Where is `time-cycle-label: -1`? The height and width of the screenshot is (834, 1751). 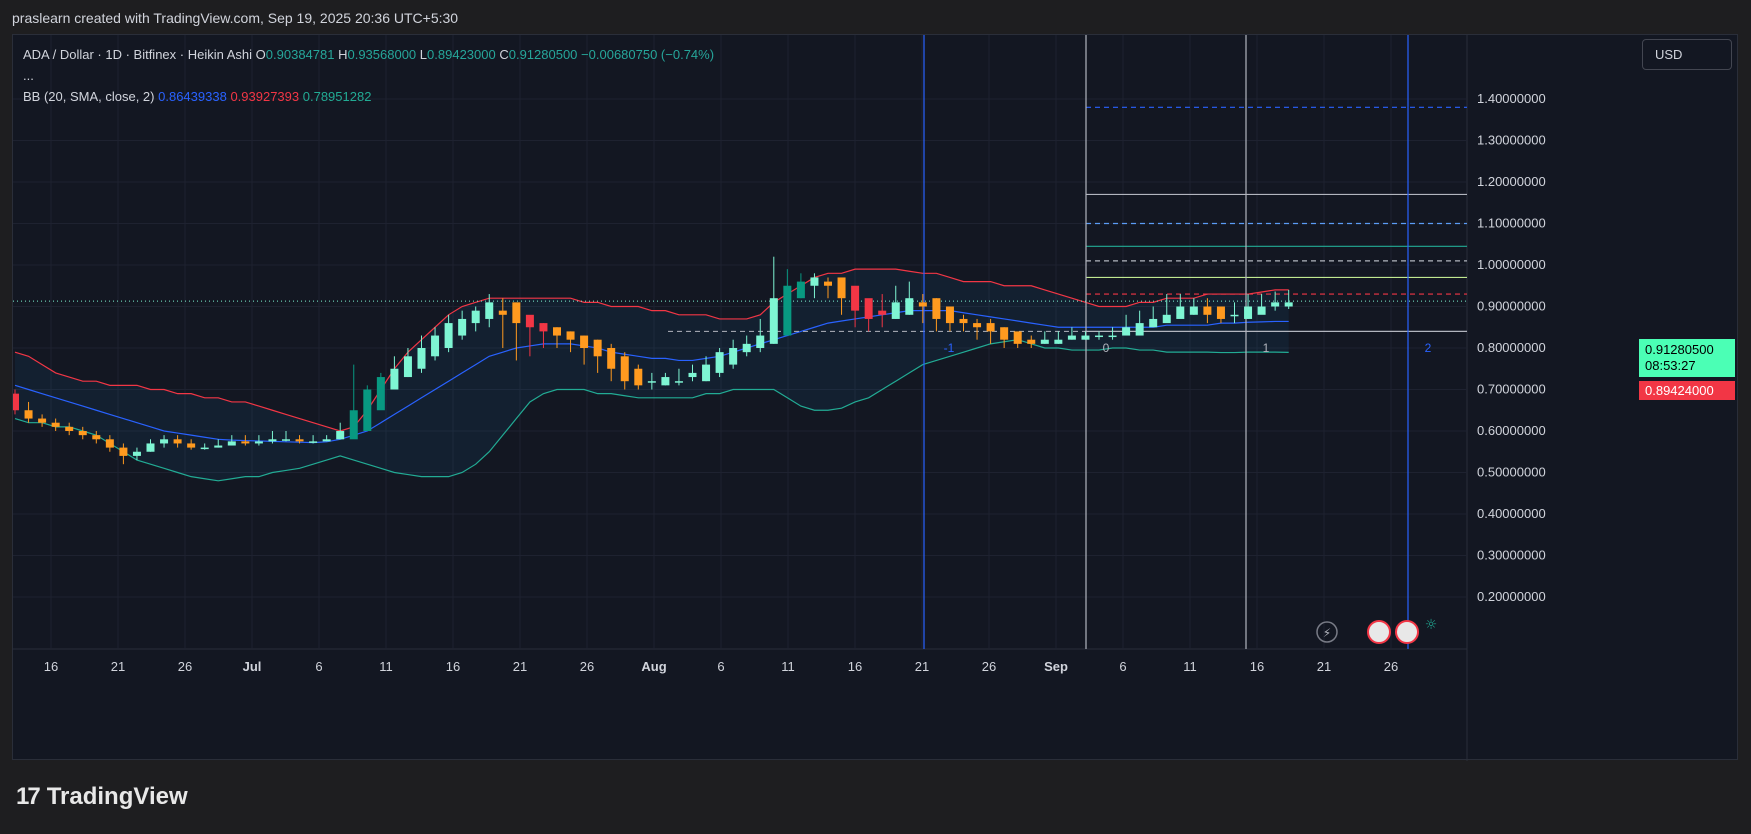
time-cycle-label: -1 is located at coordinates (949, 348).